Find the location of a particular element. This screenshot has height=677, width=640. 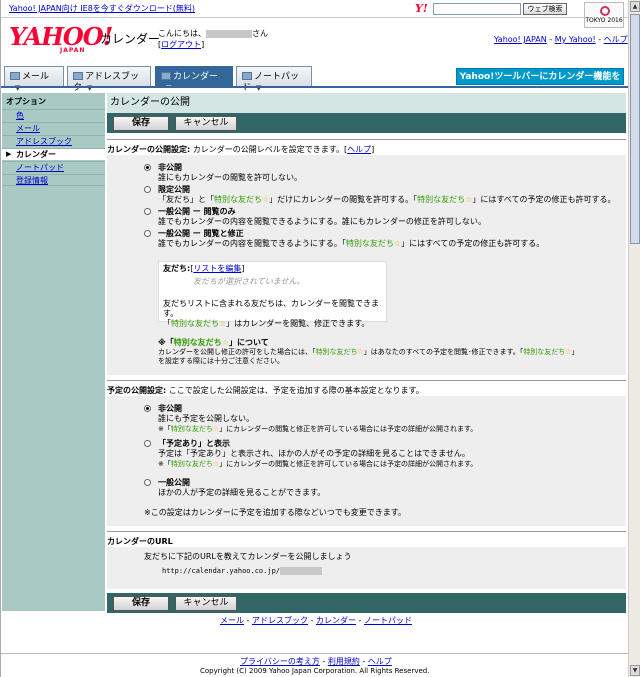

notepad-icon is located at coordinates (247, 76).